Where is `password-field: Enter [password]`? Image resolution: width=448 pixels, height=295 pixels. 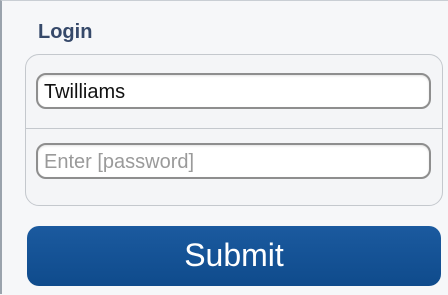 password-field: Enter [password] is located at coordinates (233, 161).